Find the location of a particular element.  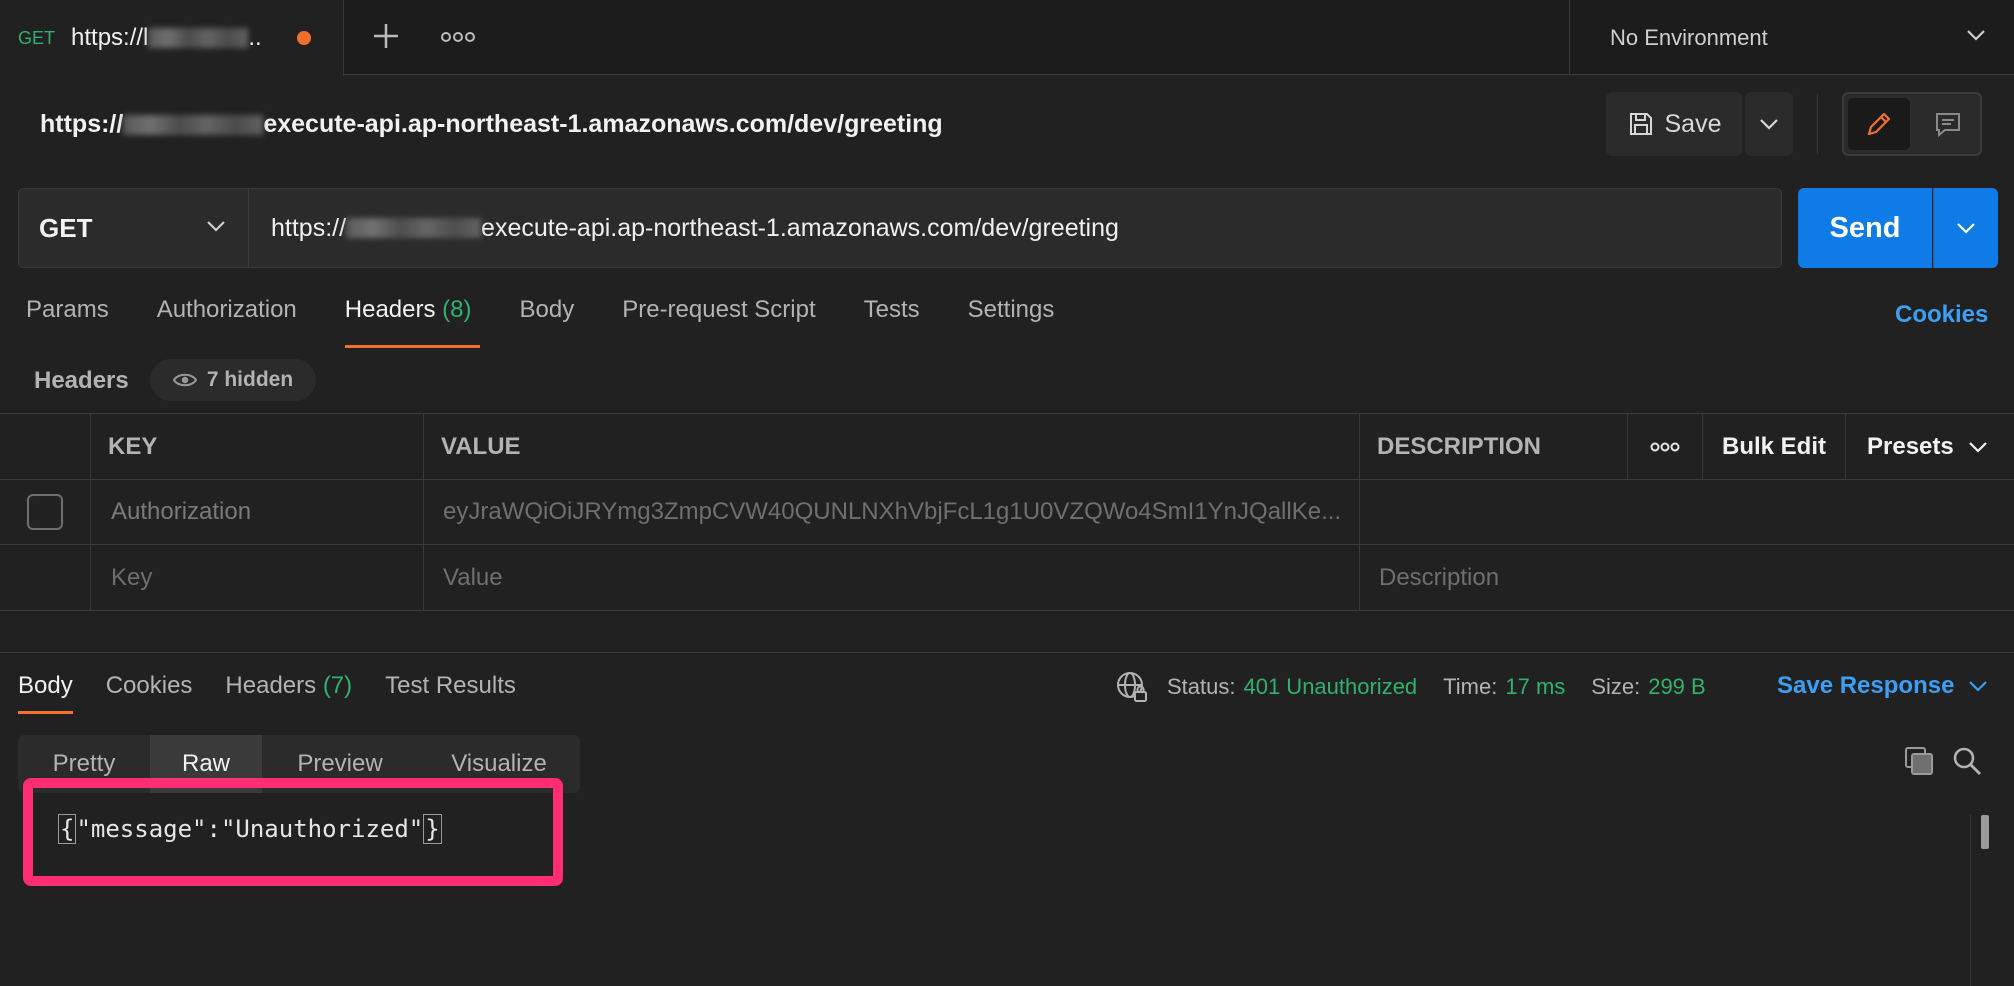

copy-button is located at coordinates (1919, 763).